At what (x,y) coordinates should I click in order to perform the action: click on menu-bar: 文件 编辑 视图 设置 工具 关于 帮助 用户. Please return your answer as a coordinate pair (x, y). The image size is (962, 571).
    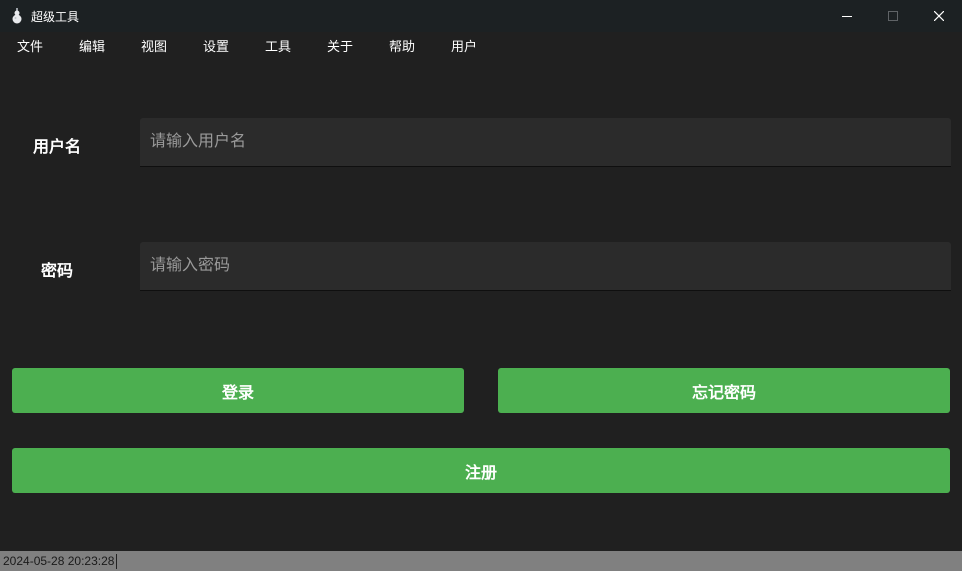
    Looking at the image, I should click on (481, 47).